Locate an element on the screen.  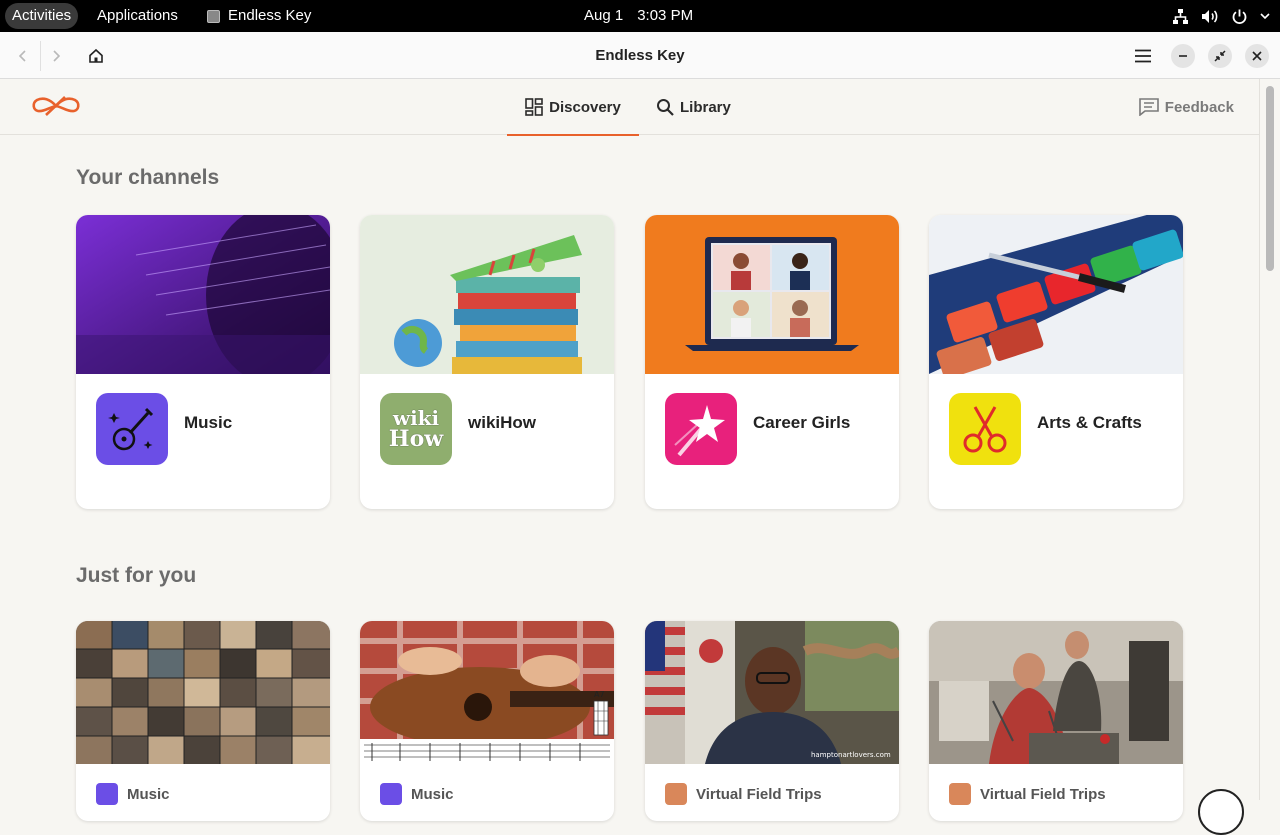
hamburger-menu-icon is located at coordinates (1143, 56).